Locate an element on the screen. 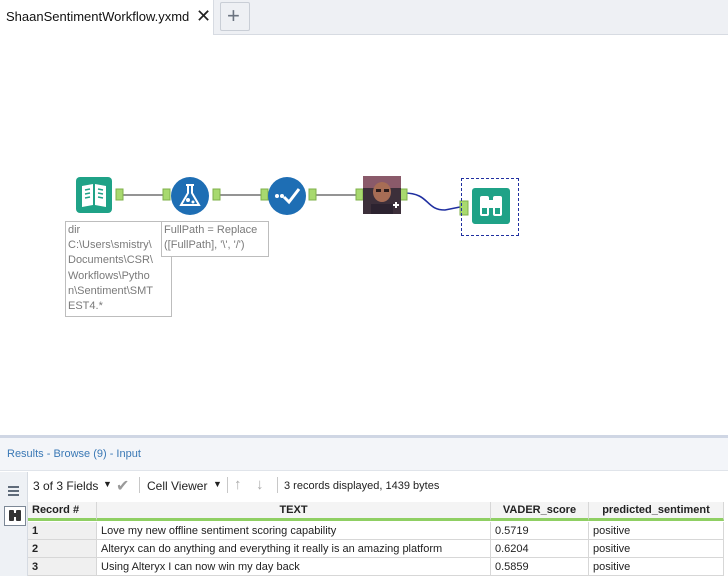 The width and height of the screenshot is (728, 576). annotation-line: ([FullPath], '\', '/') is located at coordinates (204, 245).